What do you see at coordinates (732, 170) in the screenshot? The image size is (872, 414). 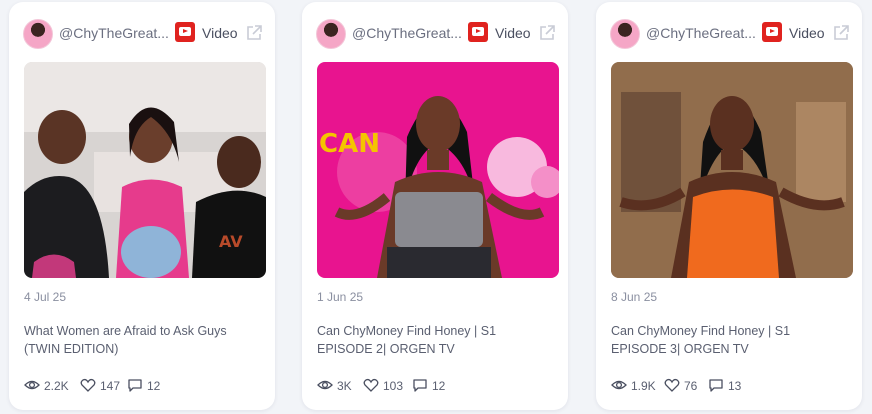 I see `video-thumbnail` at bounding box center [732, 170].